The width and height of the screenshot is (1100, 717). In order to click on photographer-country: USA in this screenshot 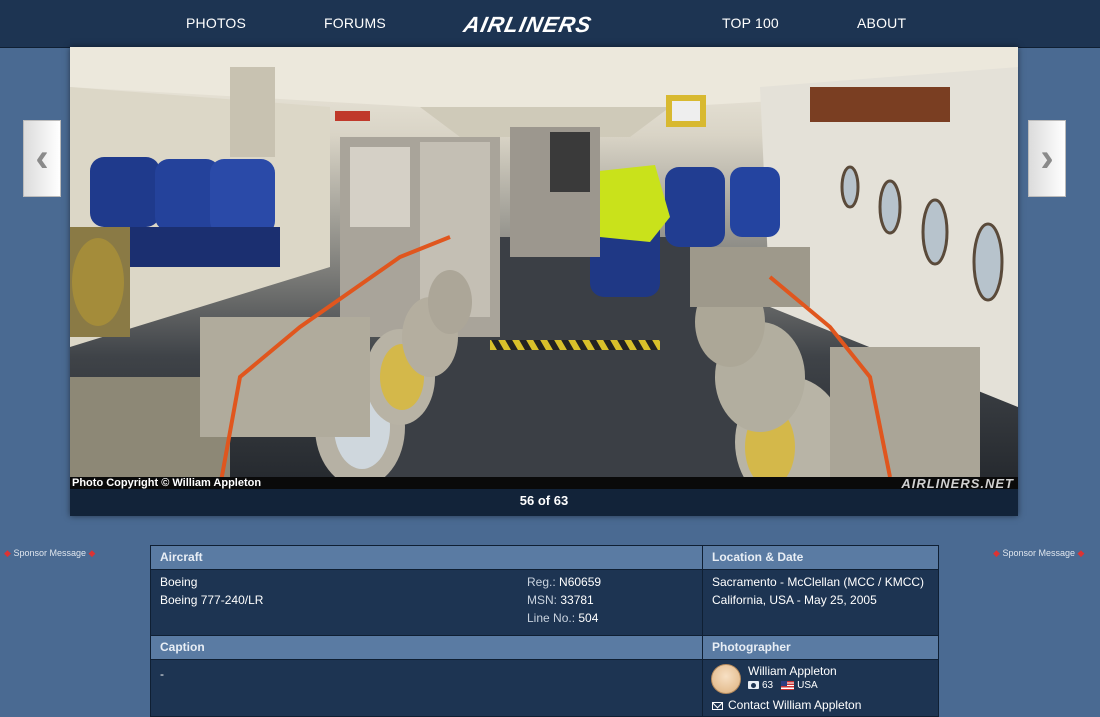, I will do `click(807, 685)`.